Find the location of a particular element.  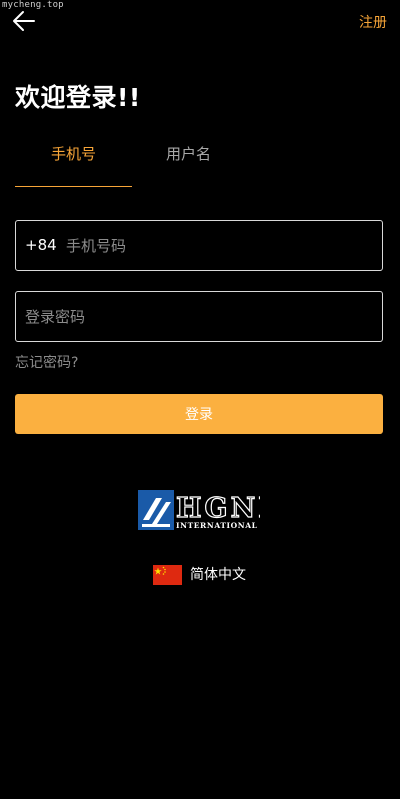

logo-subtext: INTERNATIONAL is located at coordinates (217, 525).